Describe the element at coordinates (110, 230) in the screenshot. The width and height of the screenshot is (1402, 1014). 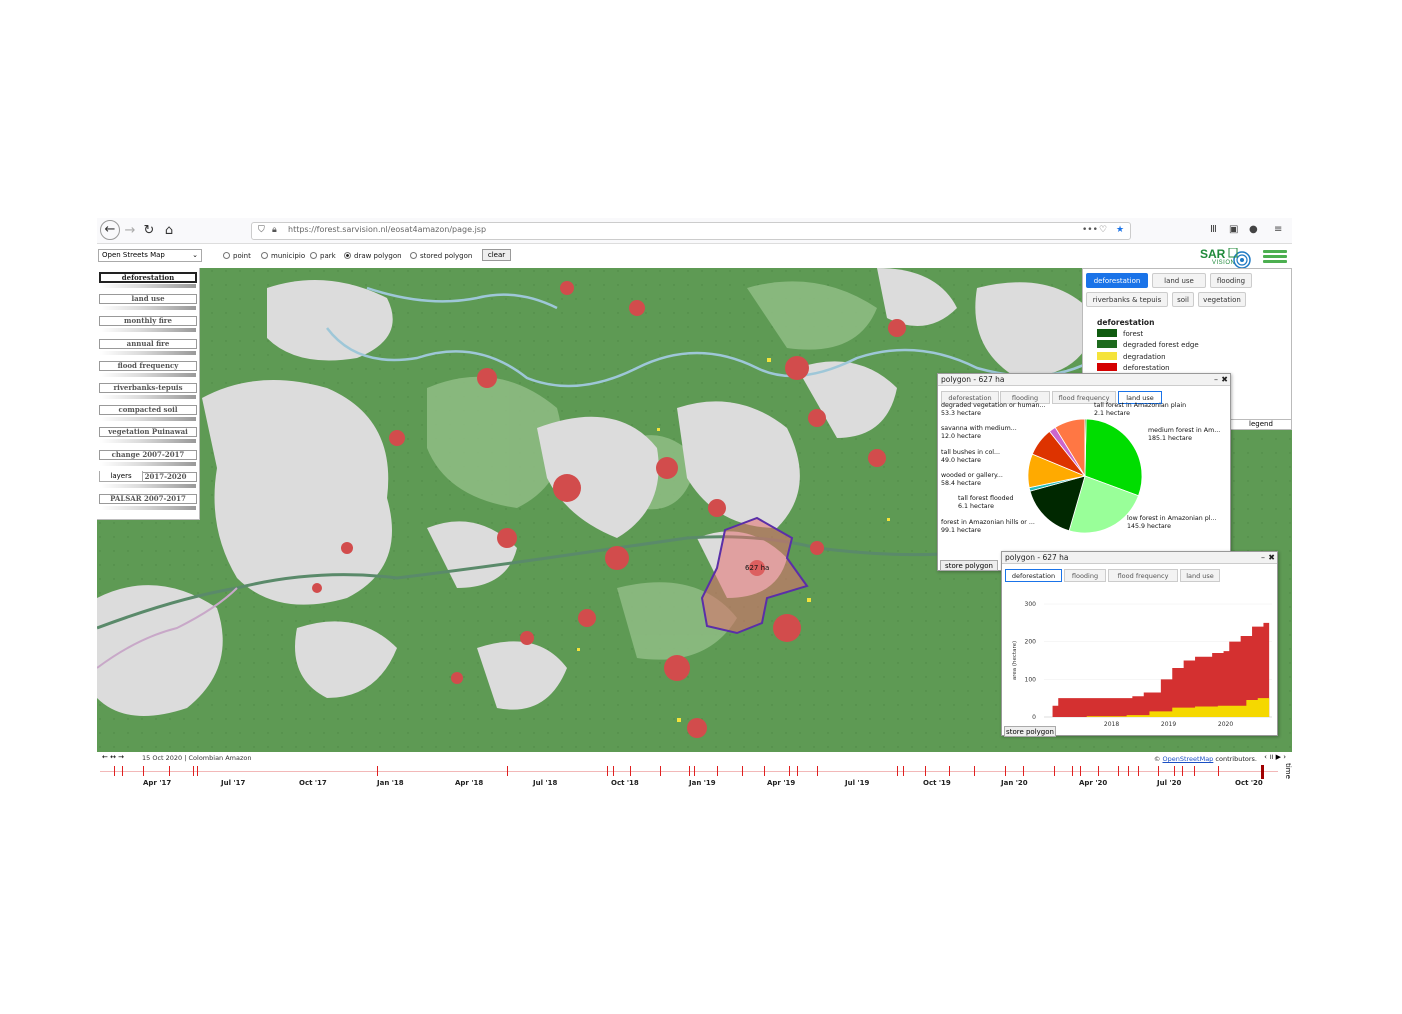
I see `back-icon: ←` at that location.